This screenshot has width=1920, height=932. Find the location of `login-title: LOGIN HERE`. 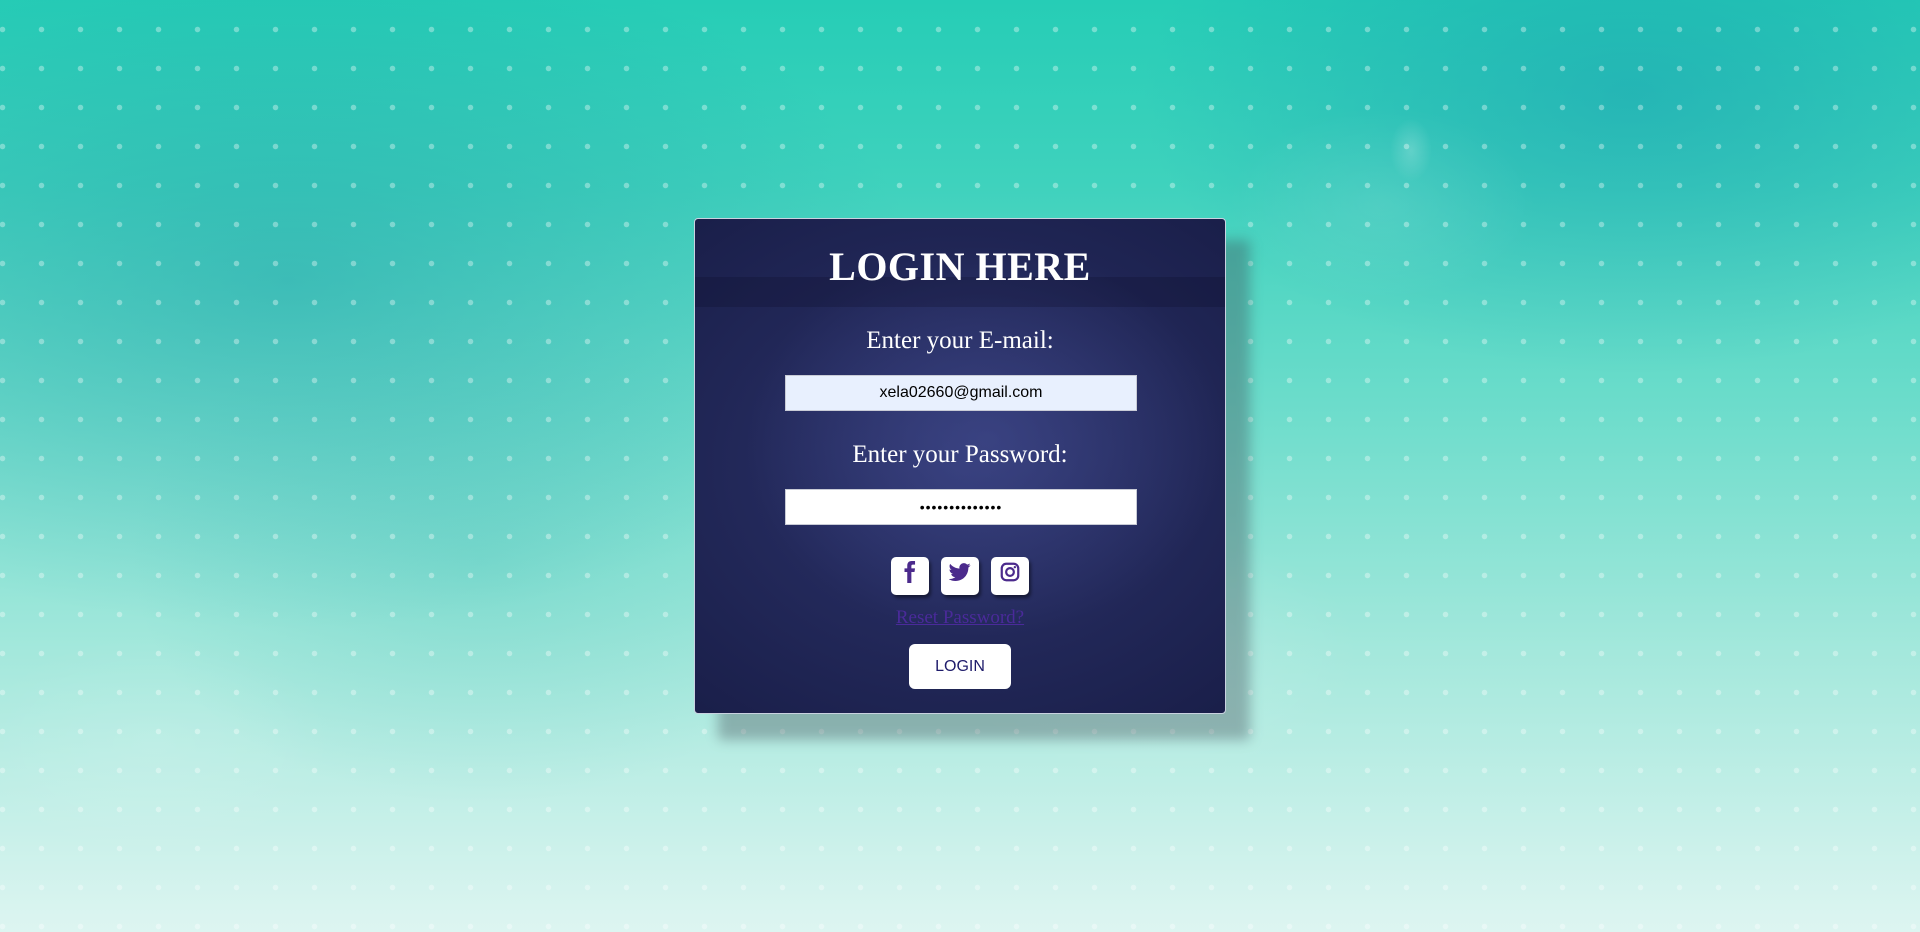

login-title: LOGIN HERE is located at coordinates (960, 266).